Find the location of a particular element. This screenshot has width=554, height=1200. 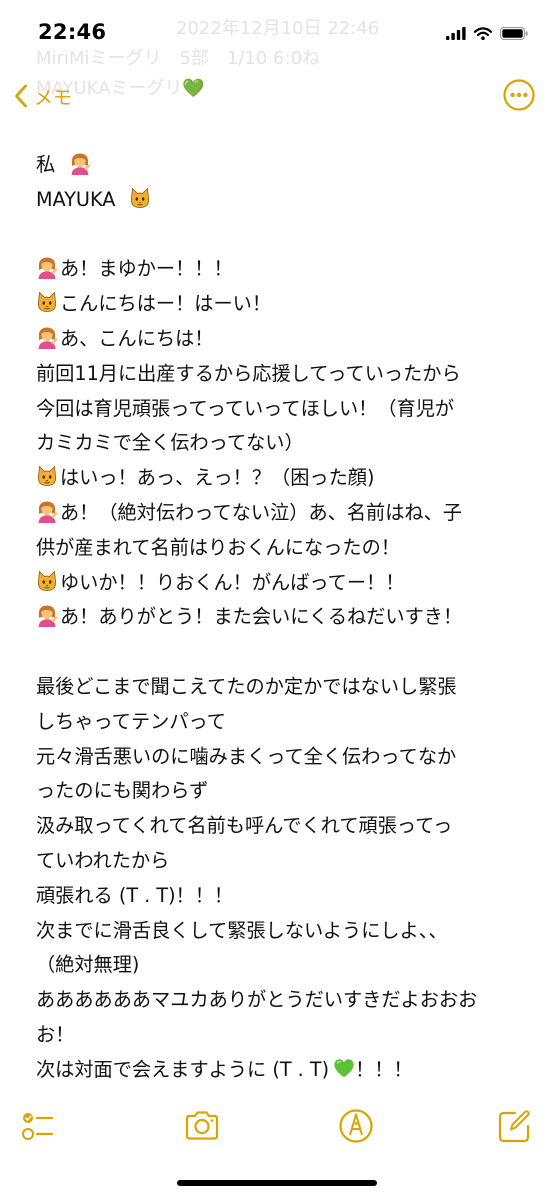

note-line: はいっ！あっ、えっ！？（困った顔) is located at coordinates (281, 478).